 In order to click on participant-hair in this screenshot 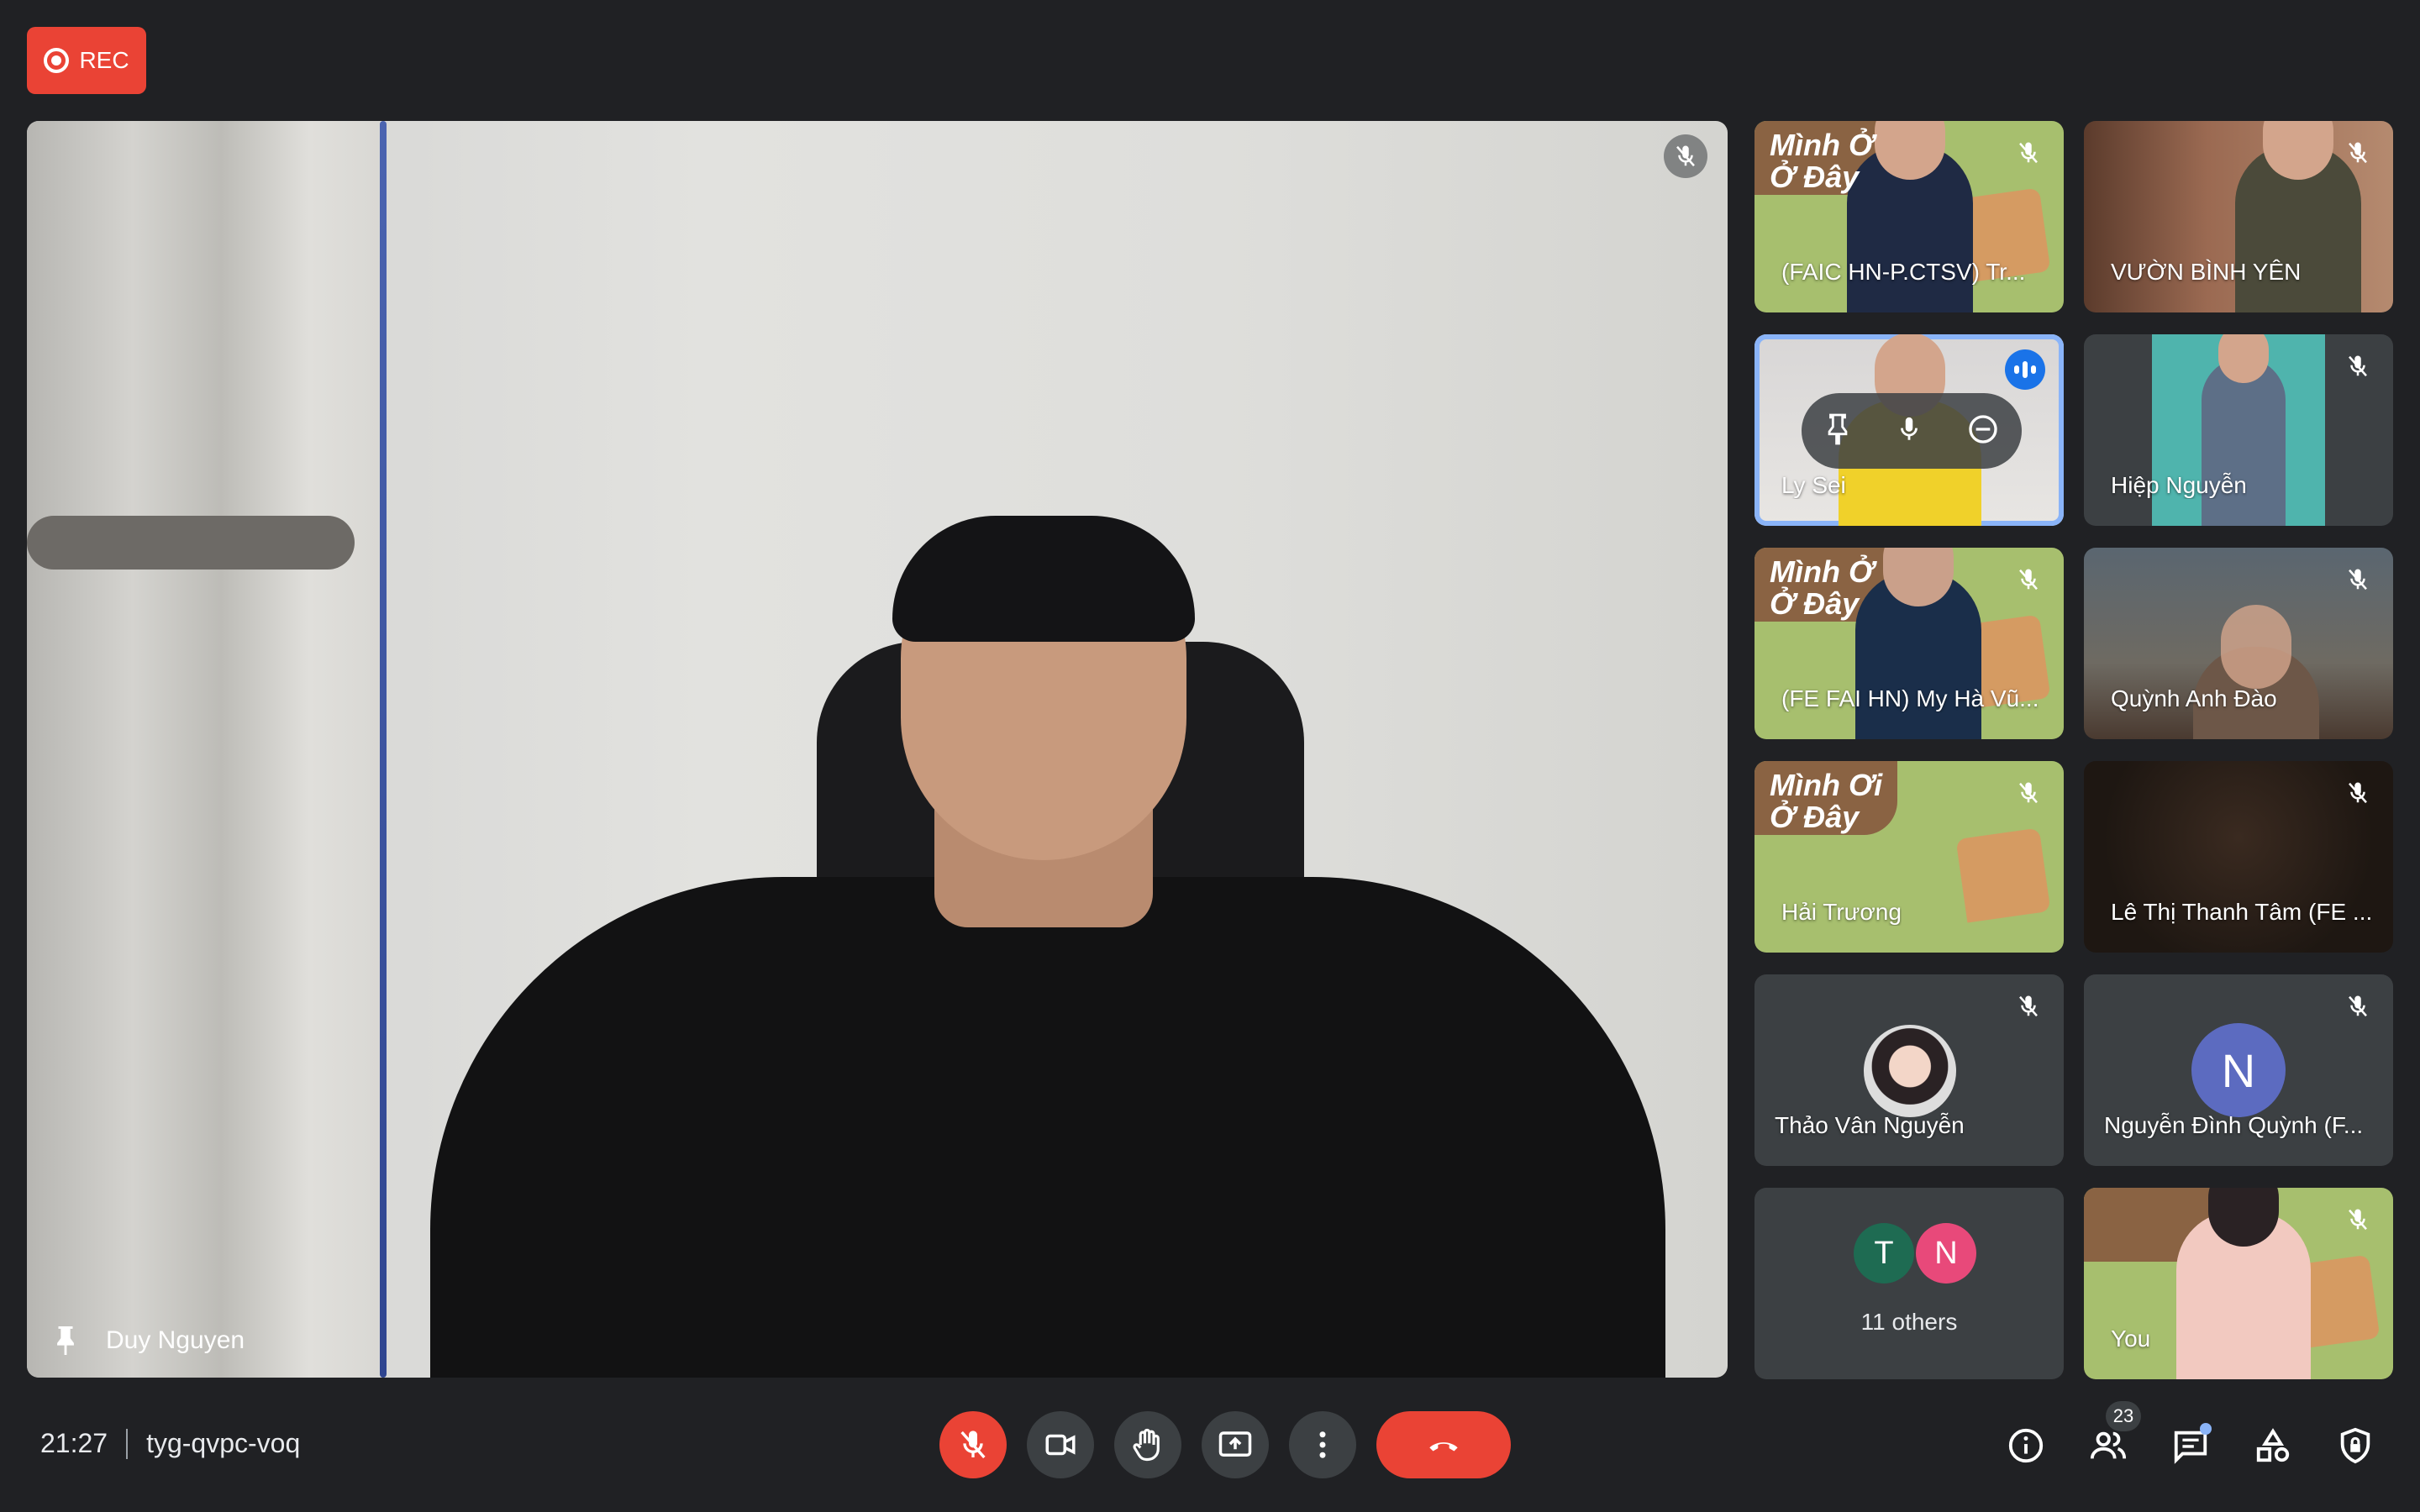, I will do `click(1043, 579)`.